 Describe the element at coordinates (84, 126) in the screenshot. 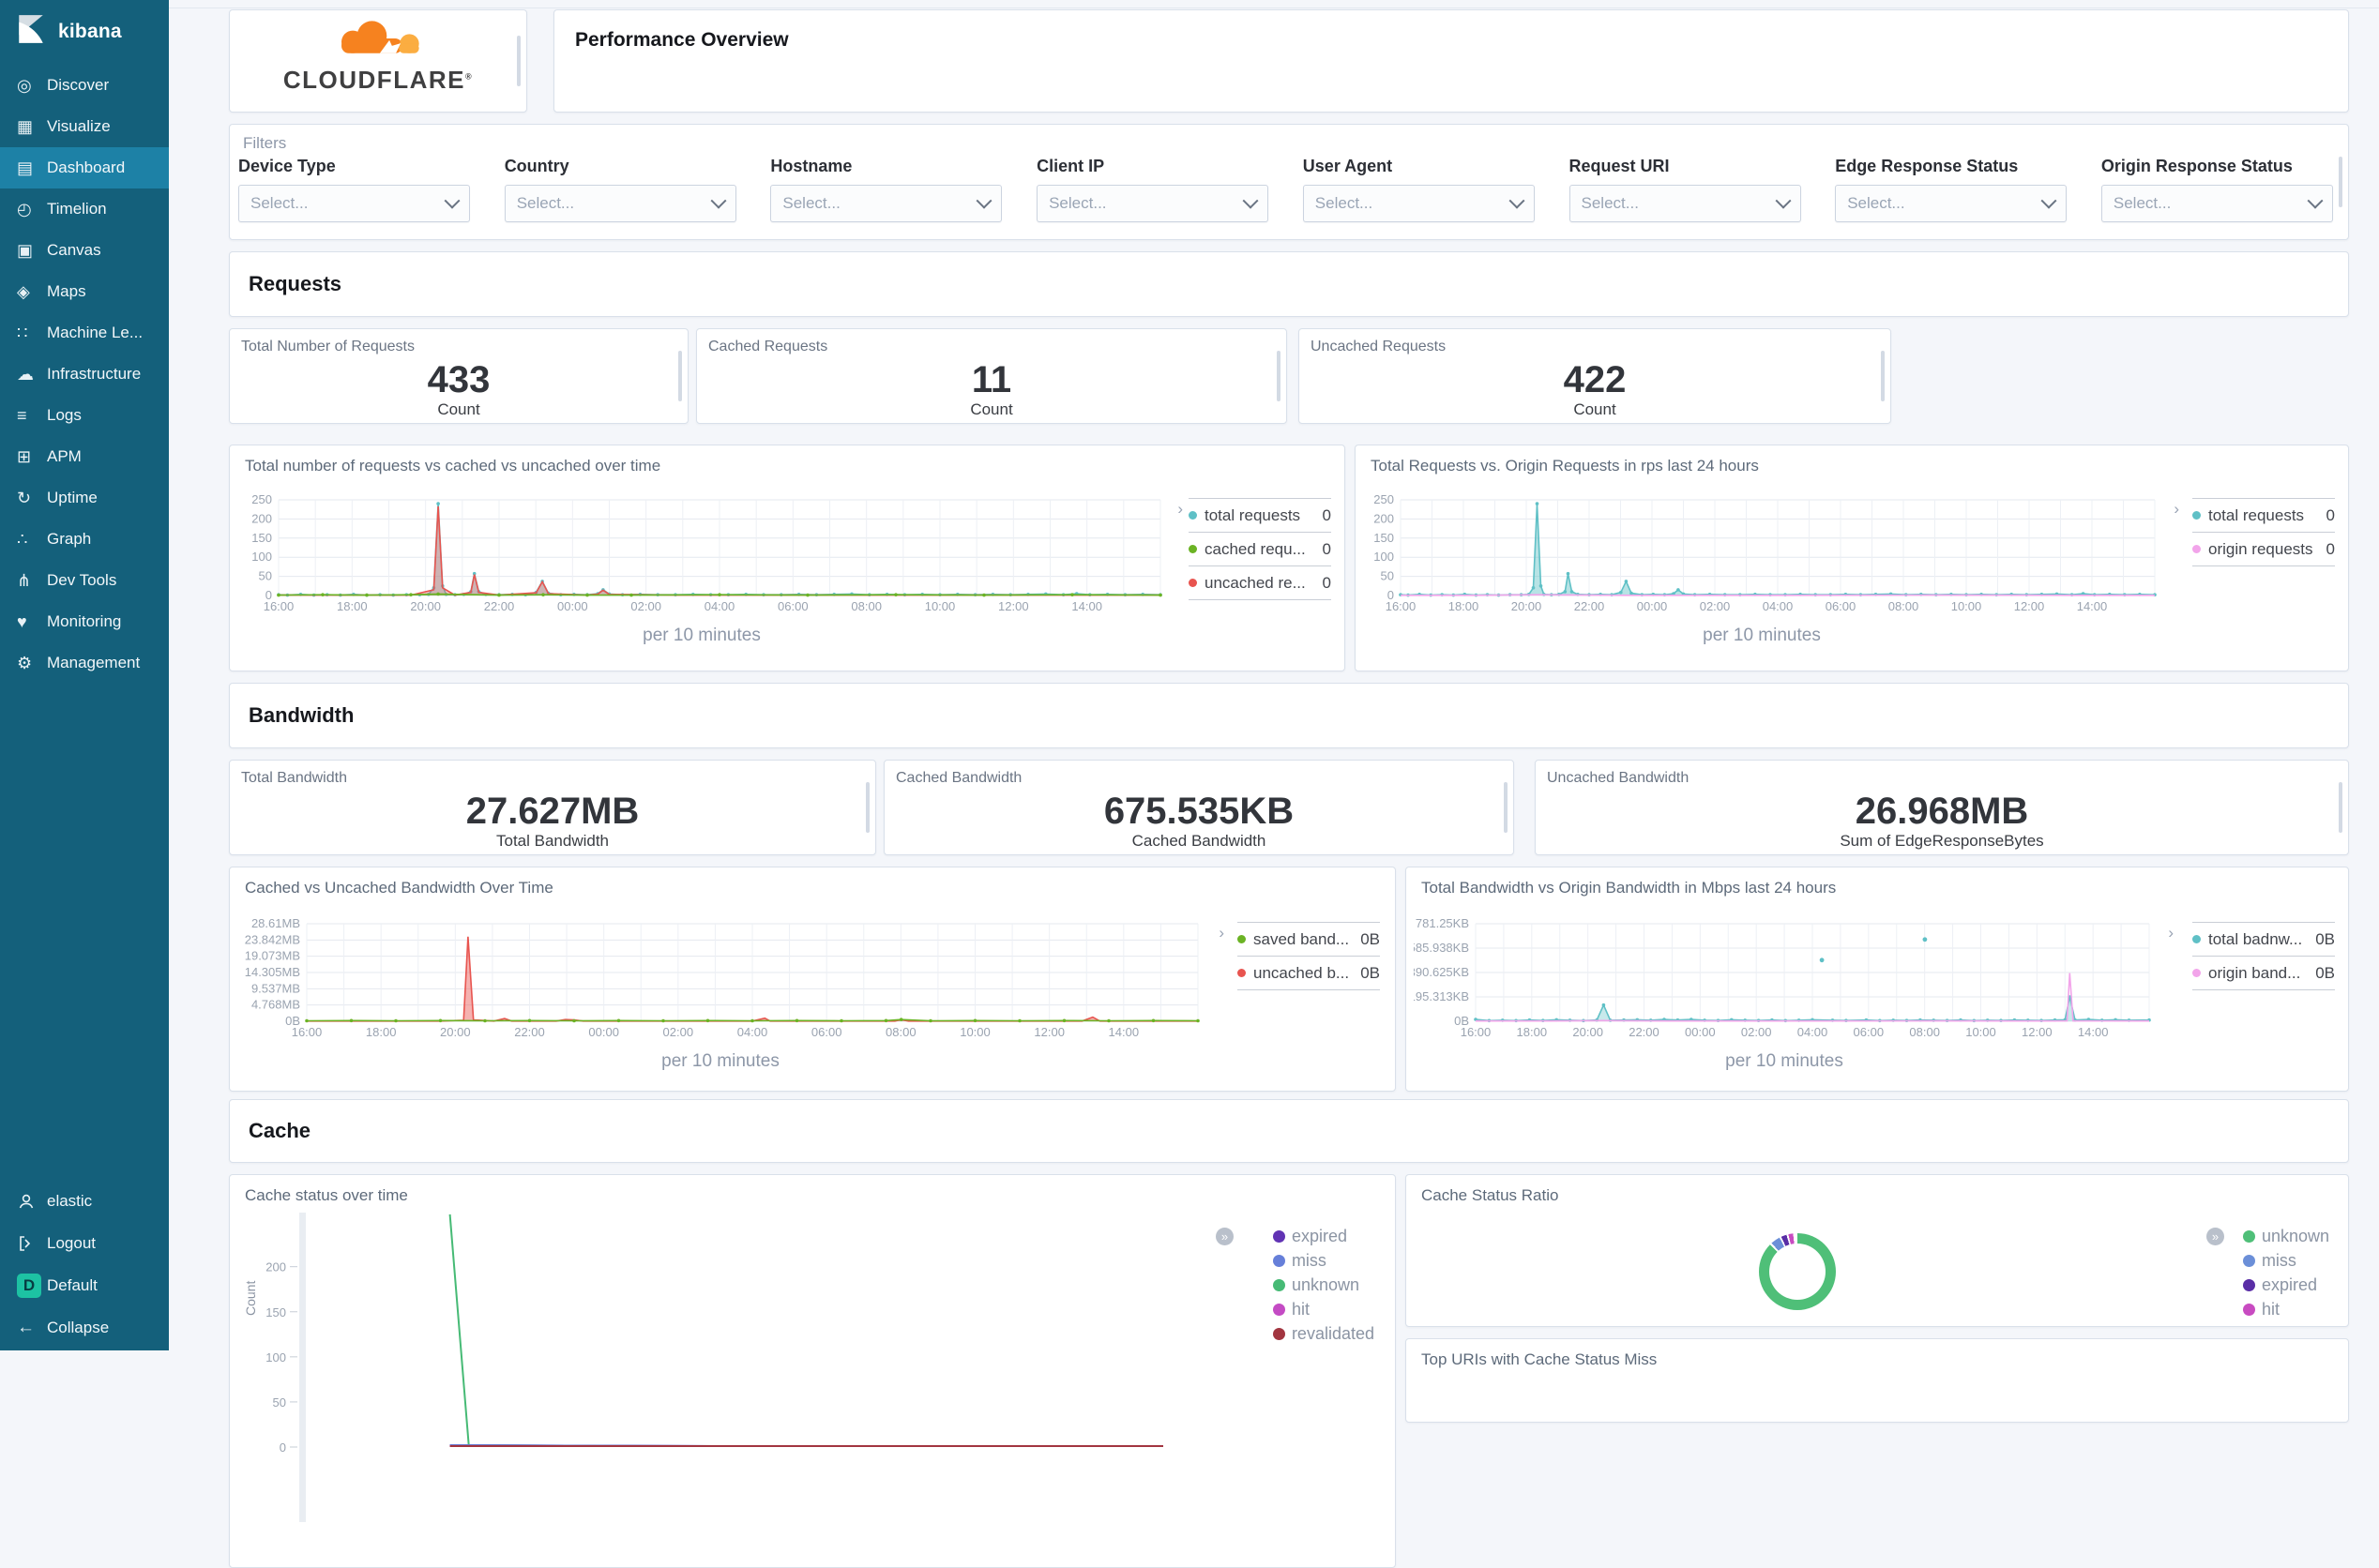

I see `sidebar-item-visualize: ▦ Visualize` at that location.